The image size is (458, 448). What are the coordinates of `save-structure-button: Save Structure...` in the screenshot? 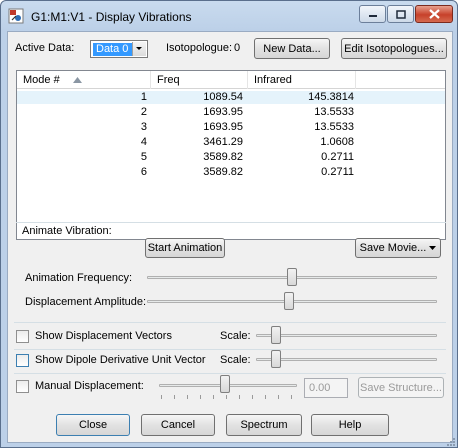 It's located at (401, 387).